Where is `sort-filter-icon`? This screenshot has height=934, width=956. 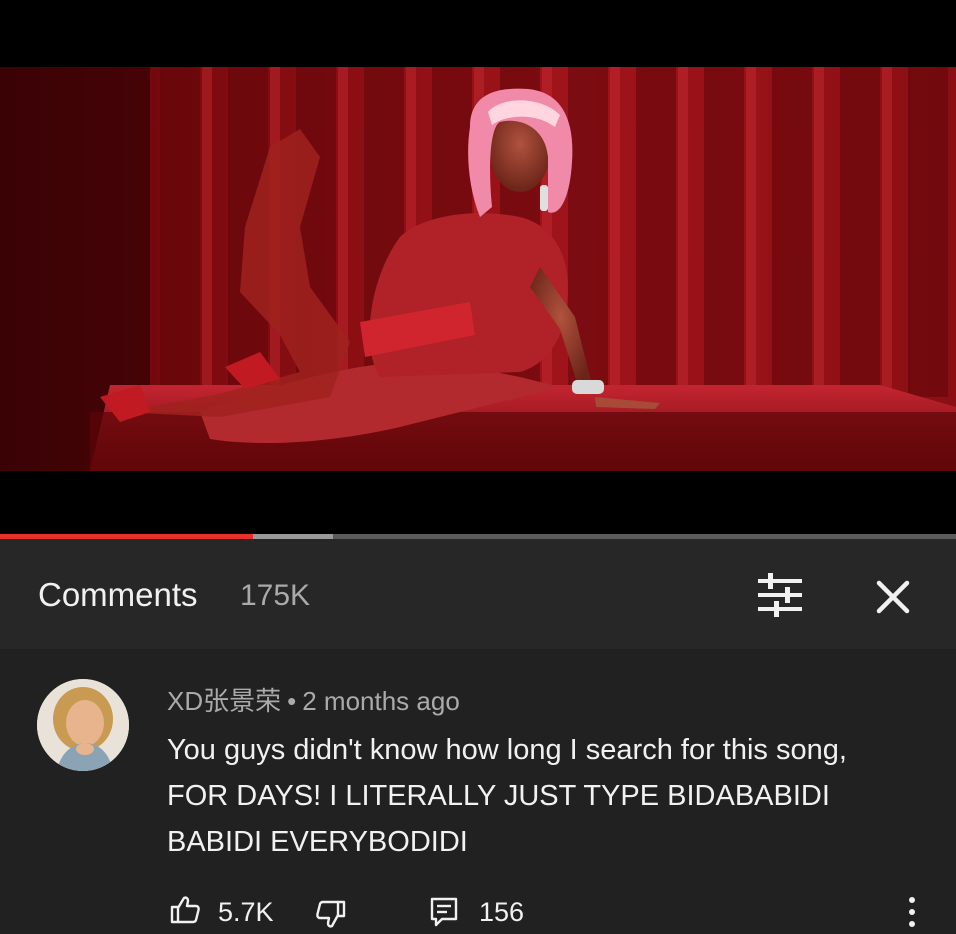
sort-filter-icon is located at coordinates (780, 595).